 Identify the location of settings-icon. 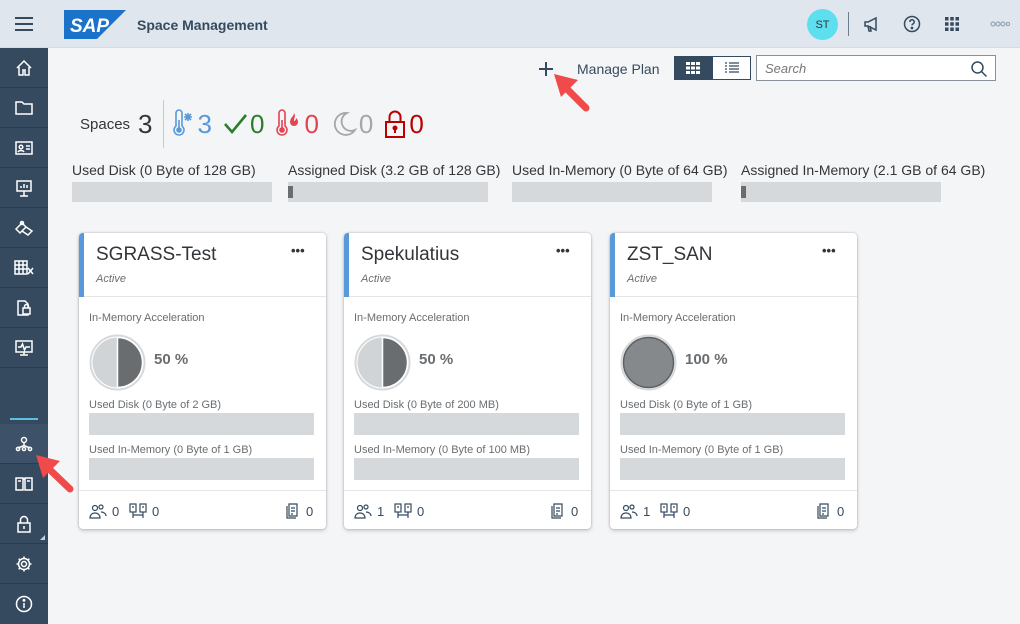
(24, 564).